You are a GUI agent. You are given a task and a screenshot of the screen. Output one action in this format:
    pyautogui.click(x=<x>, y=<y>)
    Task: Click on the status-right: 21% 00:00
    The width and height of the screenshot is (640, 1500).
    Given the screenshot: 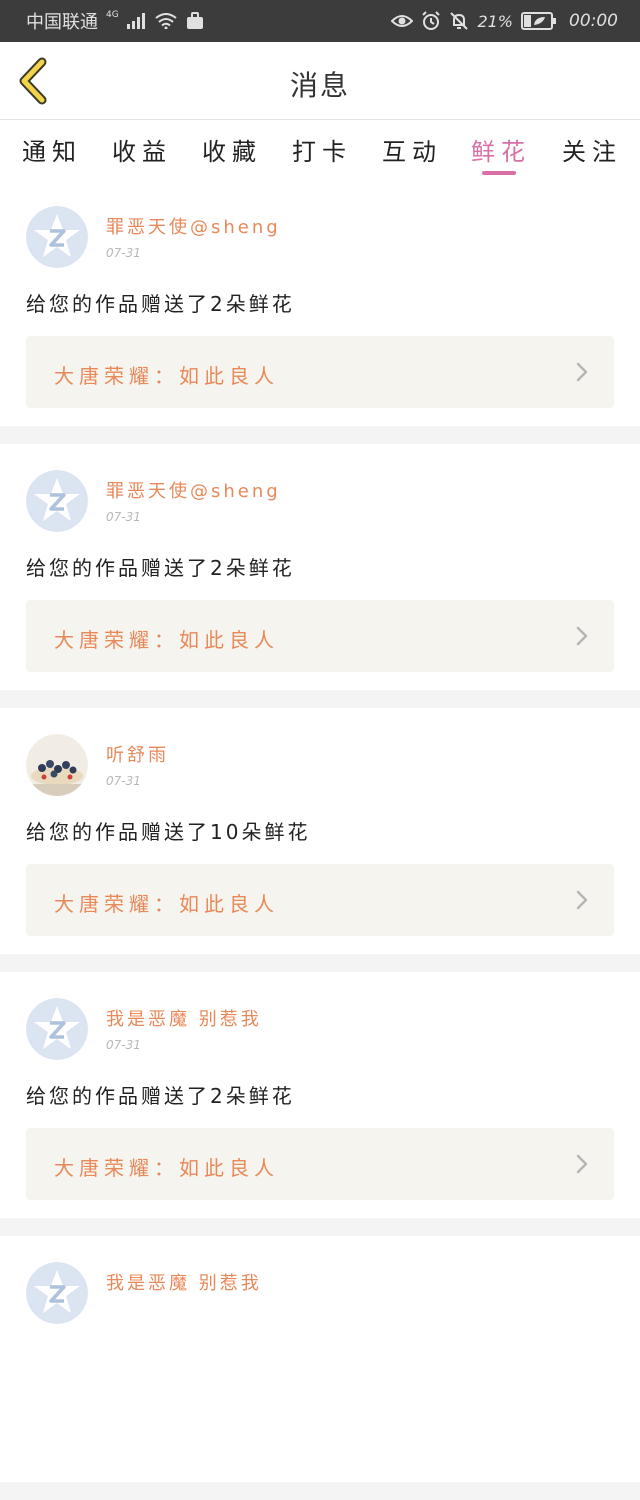 What is the action you would take?
    pyautogui.click(x=504, y=21)
    